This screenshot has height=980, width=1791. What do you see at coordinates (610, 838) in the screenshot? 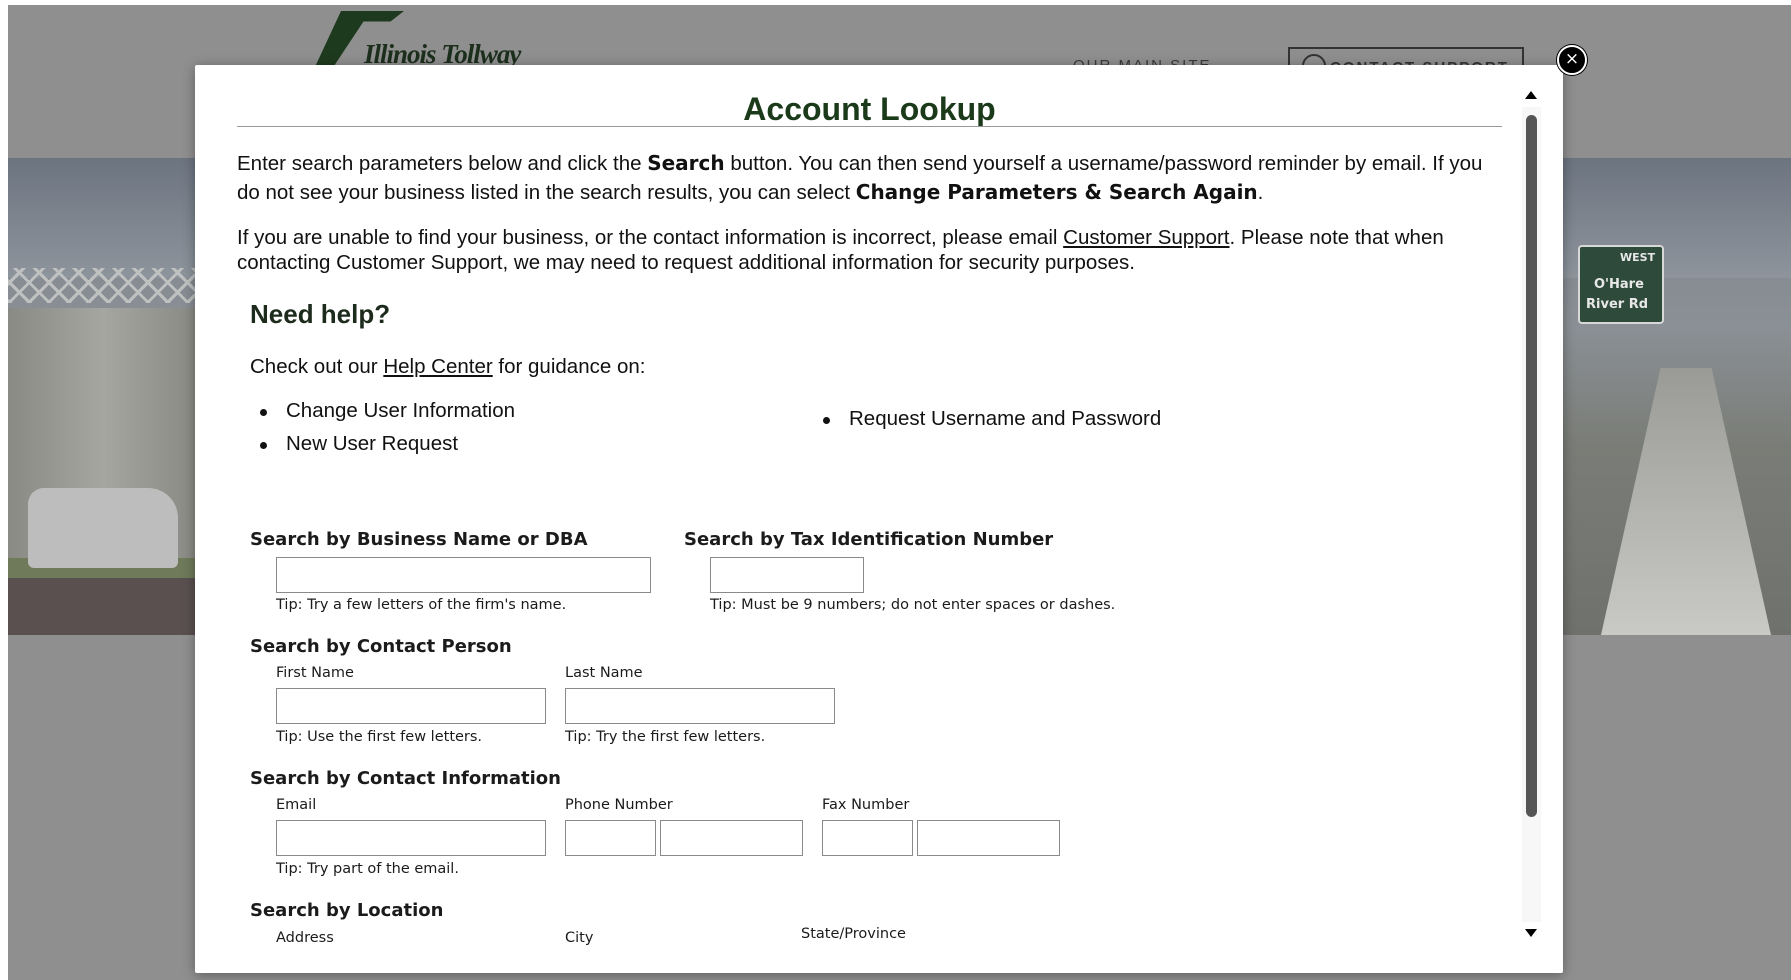
I see `phone-area-code-input` at bounding box center [610, 838].